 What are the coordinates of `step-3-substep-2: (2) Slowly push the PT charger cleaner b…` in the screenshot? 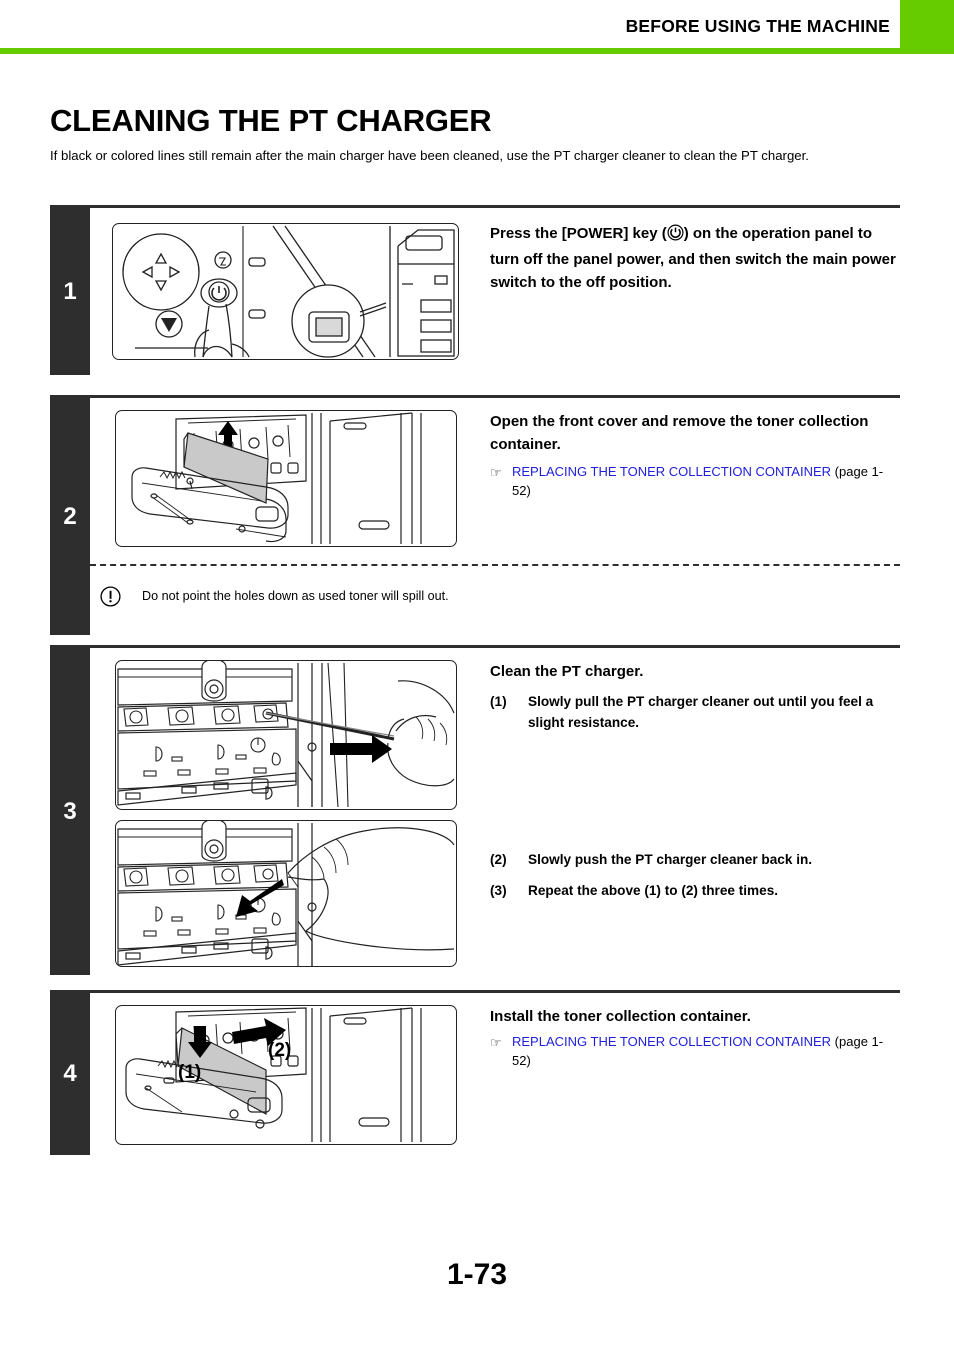 It's located at (700, 859).